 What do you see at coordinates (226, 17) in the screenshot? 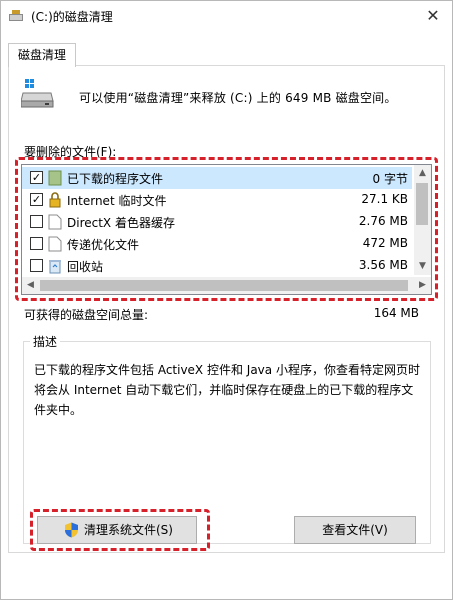
I see `title-bar: (C:)的磁盘清理 ✕` at bounding box center [226, 17].